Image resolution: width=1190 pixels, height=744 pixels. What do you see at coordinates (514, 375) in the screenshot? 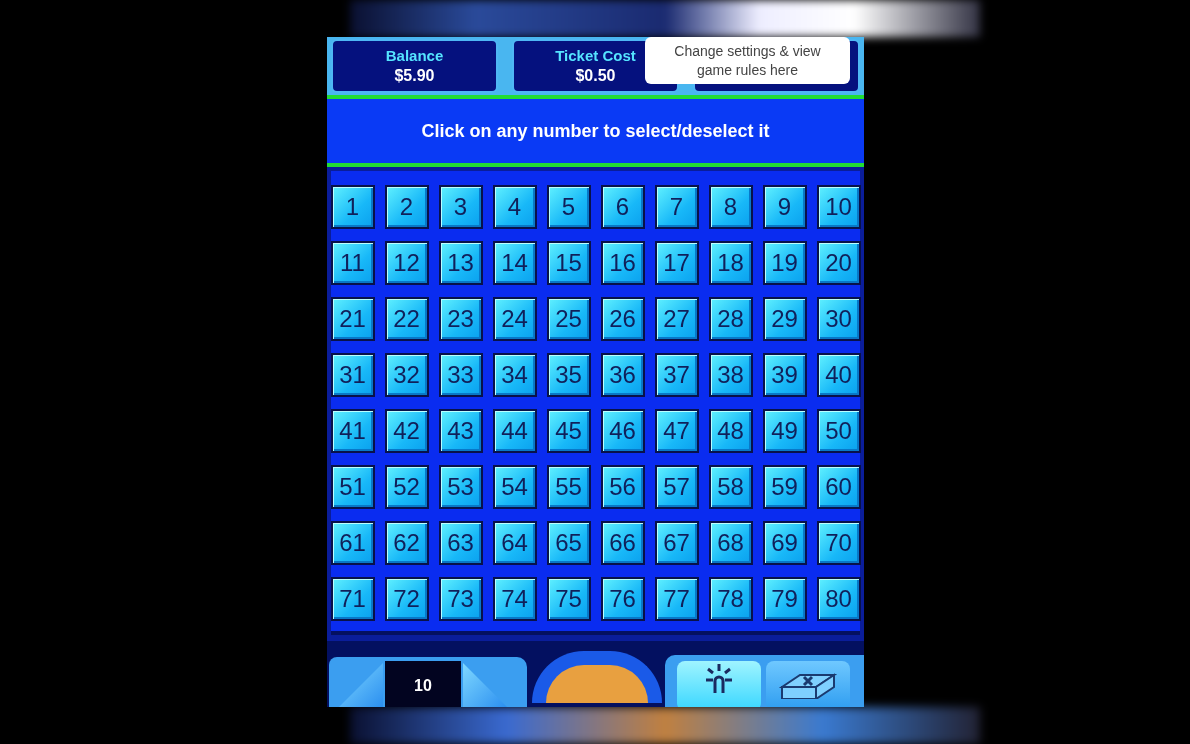
I see `number-tile: 34` at bounding box center [514, 375].